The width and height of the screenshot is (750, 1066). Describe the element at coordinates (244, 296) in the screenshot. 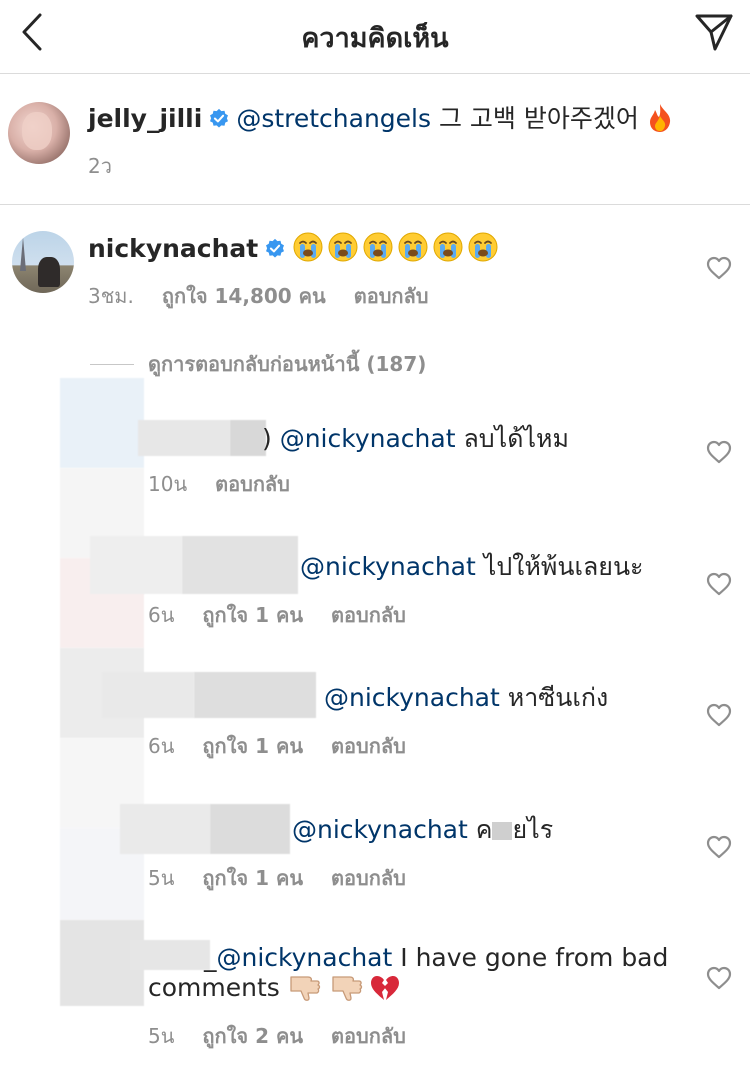

I see `likes-count: ถูกใจ 14,800 คน` at that location.